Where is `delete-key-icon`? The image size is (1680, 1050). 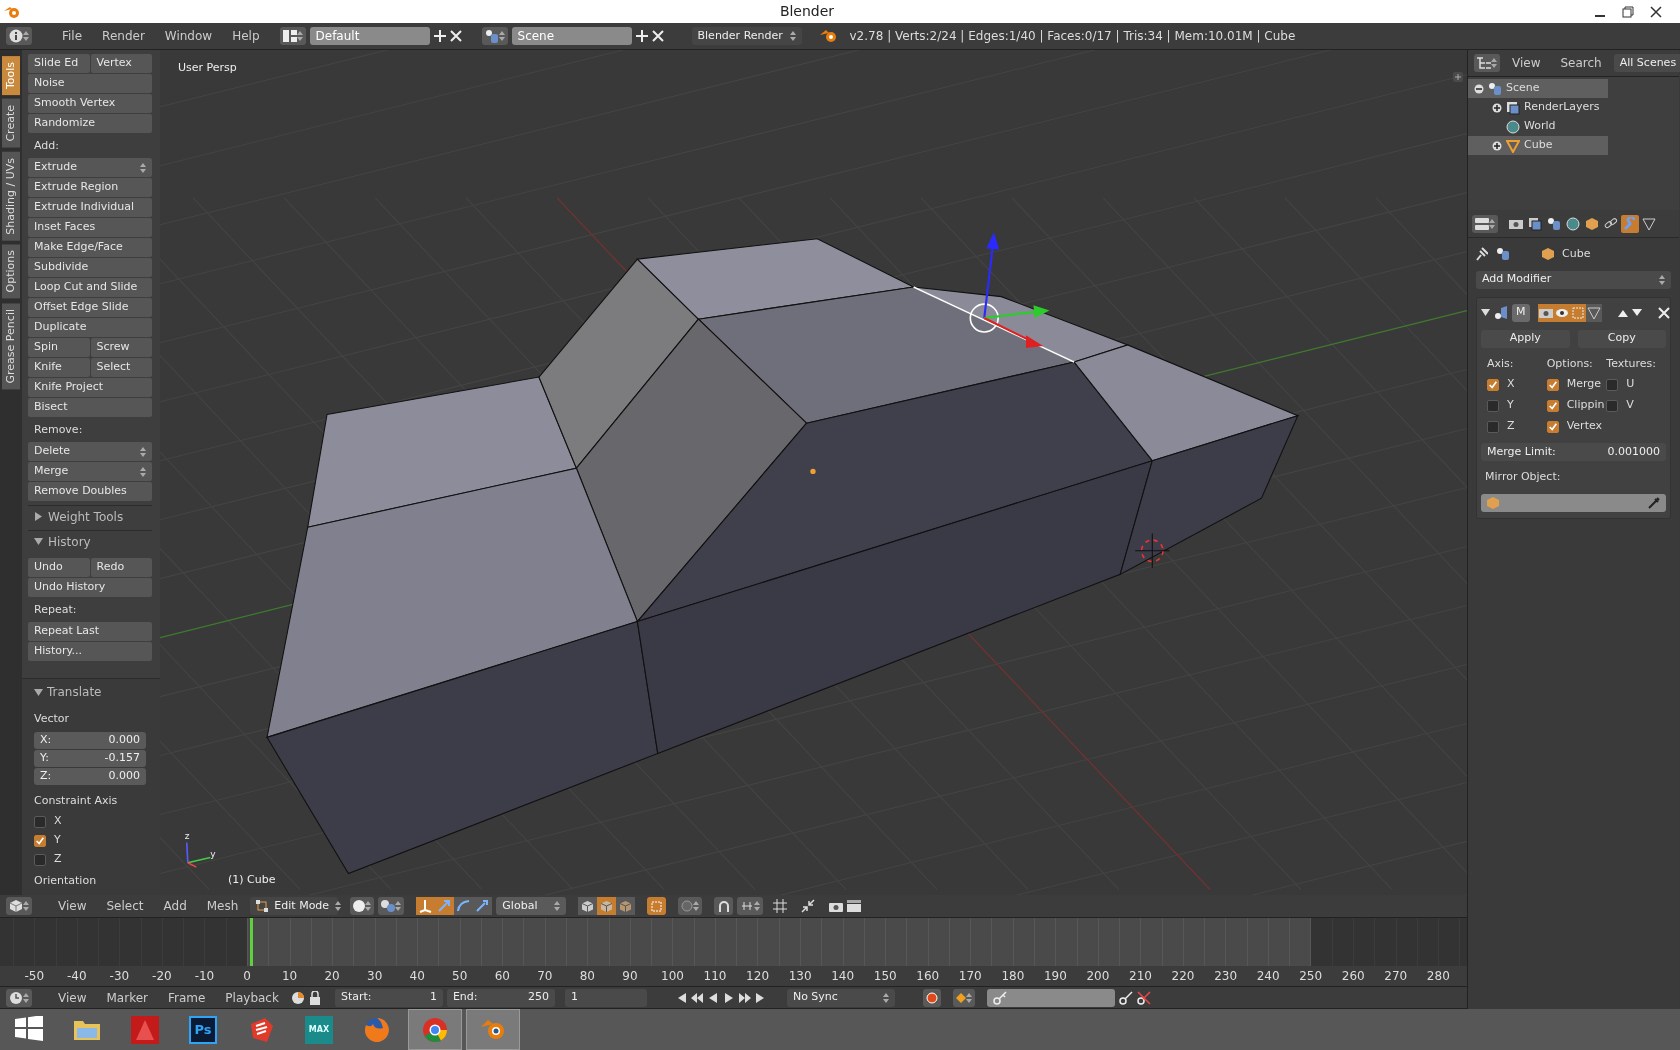
delete-key-icon is located at coordinates (1143, 997).